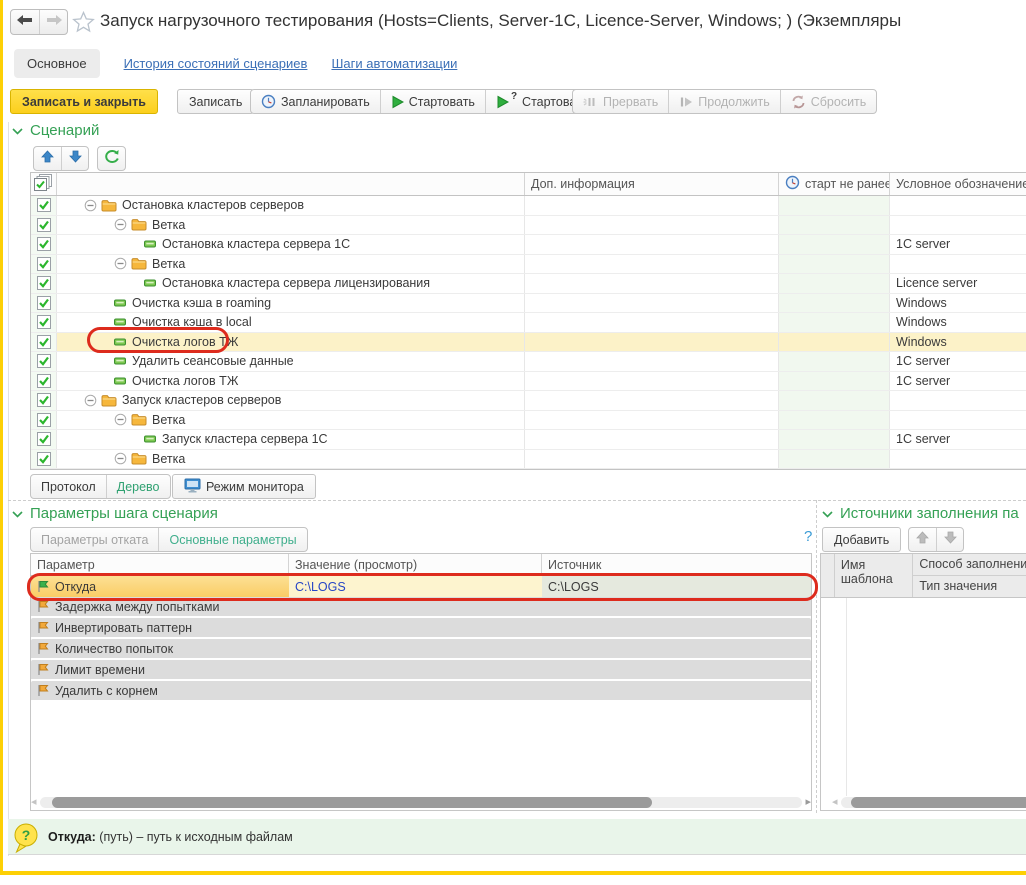 This screenshot has height=885, width=1026. Describe the element at coordinates (137, 486) in the screenshot. I see `view-tab-tree: Дерево` at that location.